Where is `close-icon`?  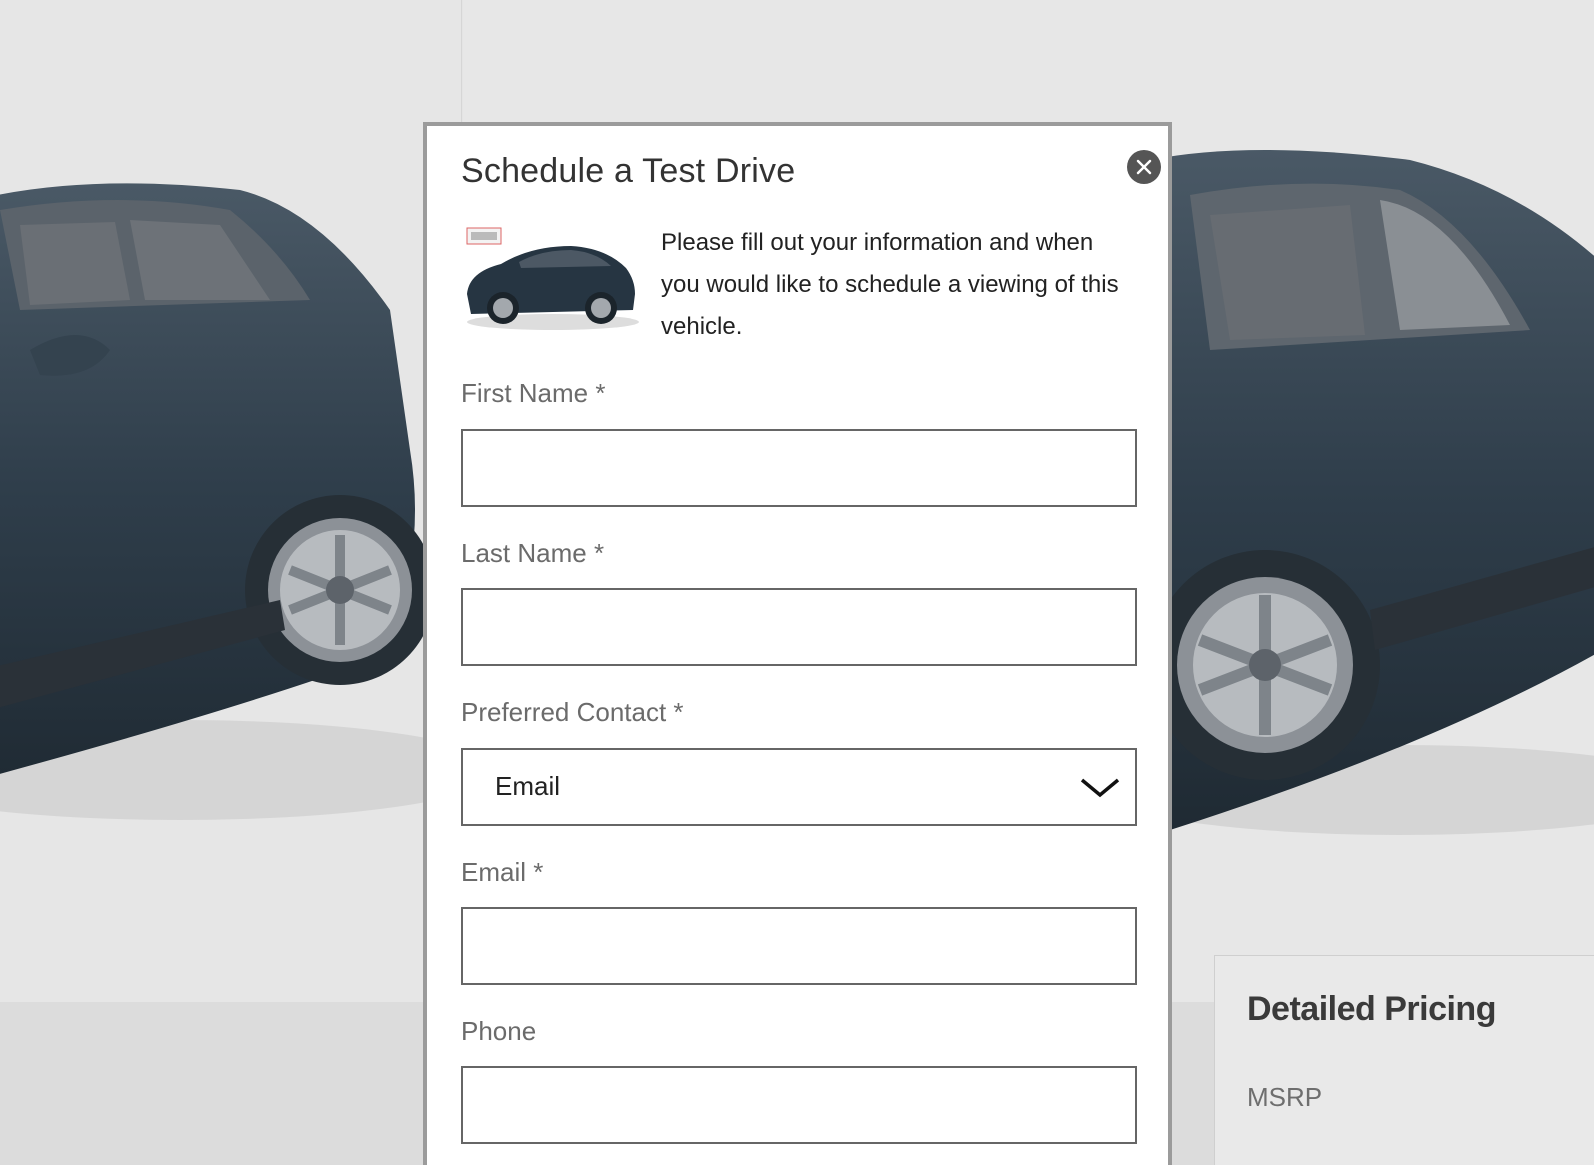
close-icon is located at coordinates (1144, 167).